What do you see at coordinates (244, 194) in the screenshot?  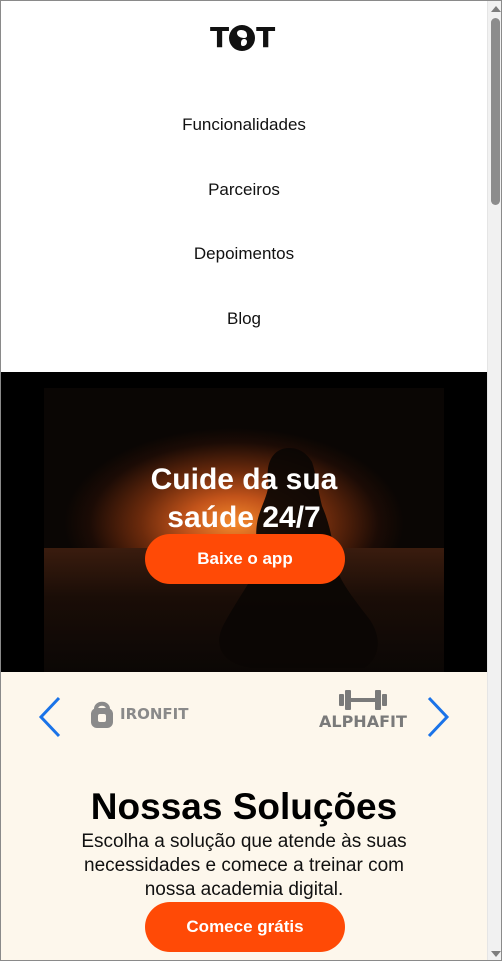 I see `nav-item-parceiros: Parceiros` at bounding box center [244, 194].